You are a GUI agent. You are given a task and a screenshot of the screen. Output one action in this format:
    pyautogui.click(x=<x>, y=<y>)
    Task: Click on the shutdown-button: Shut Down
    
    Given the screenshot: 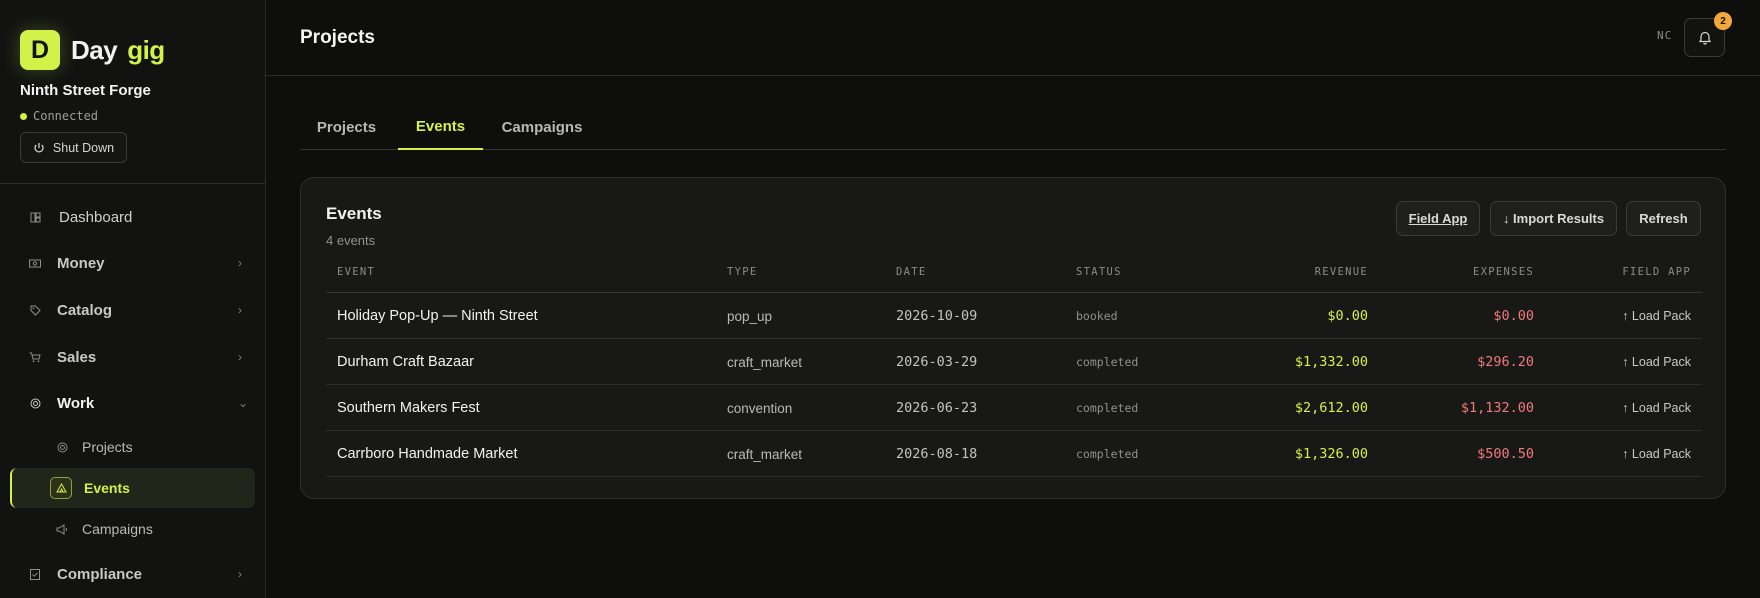 What is the action you would take?
    pyautogui.click(x=73, y=147)
    